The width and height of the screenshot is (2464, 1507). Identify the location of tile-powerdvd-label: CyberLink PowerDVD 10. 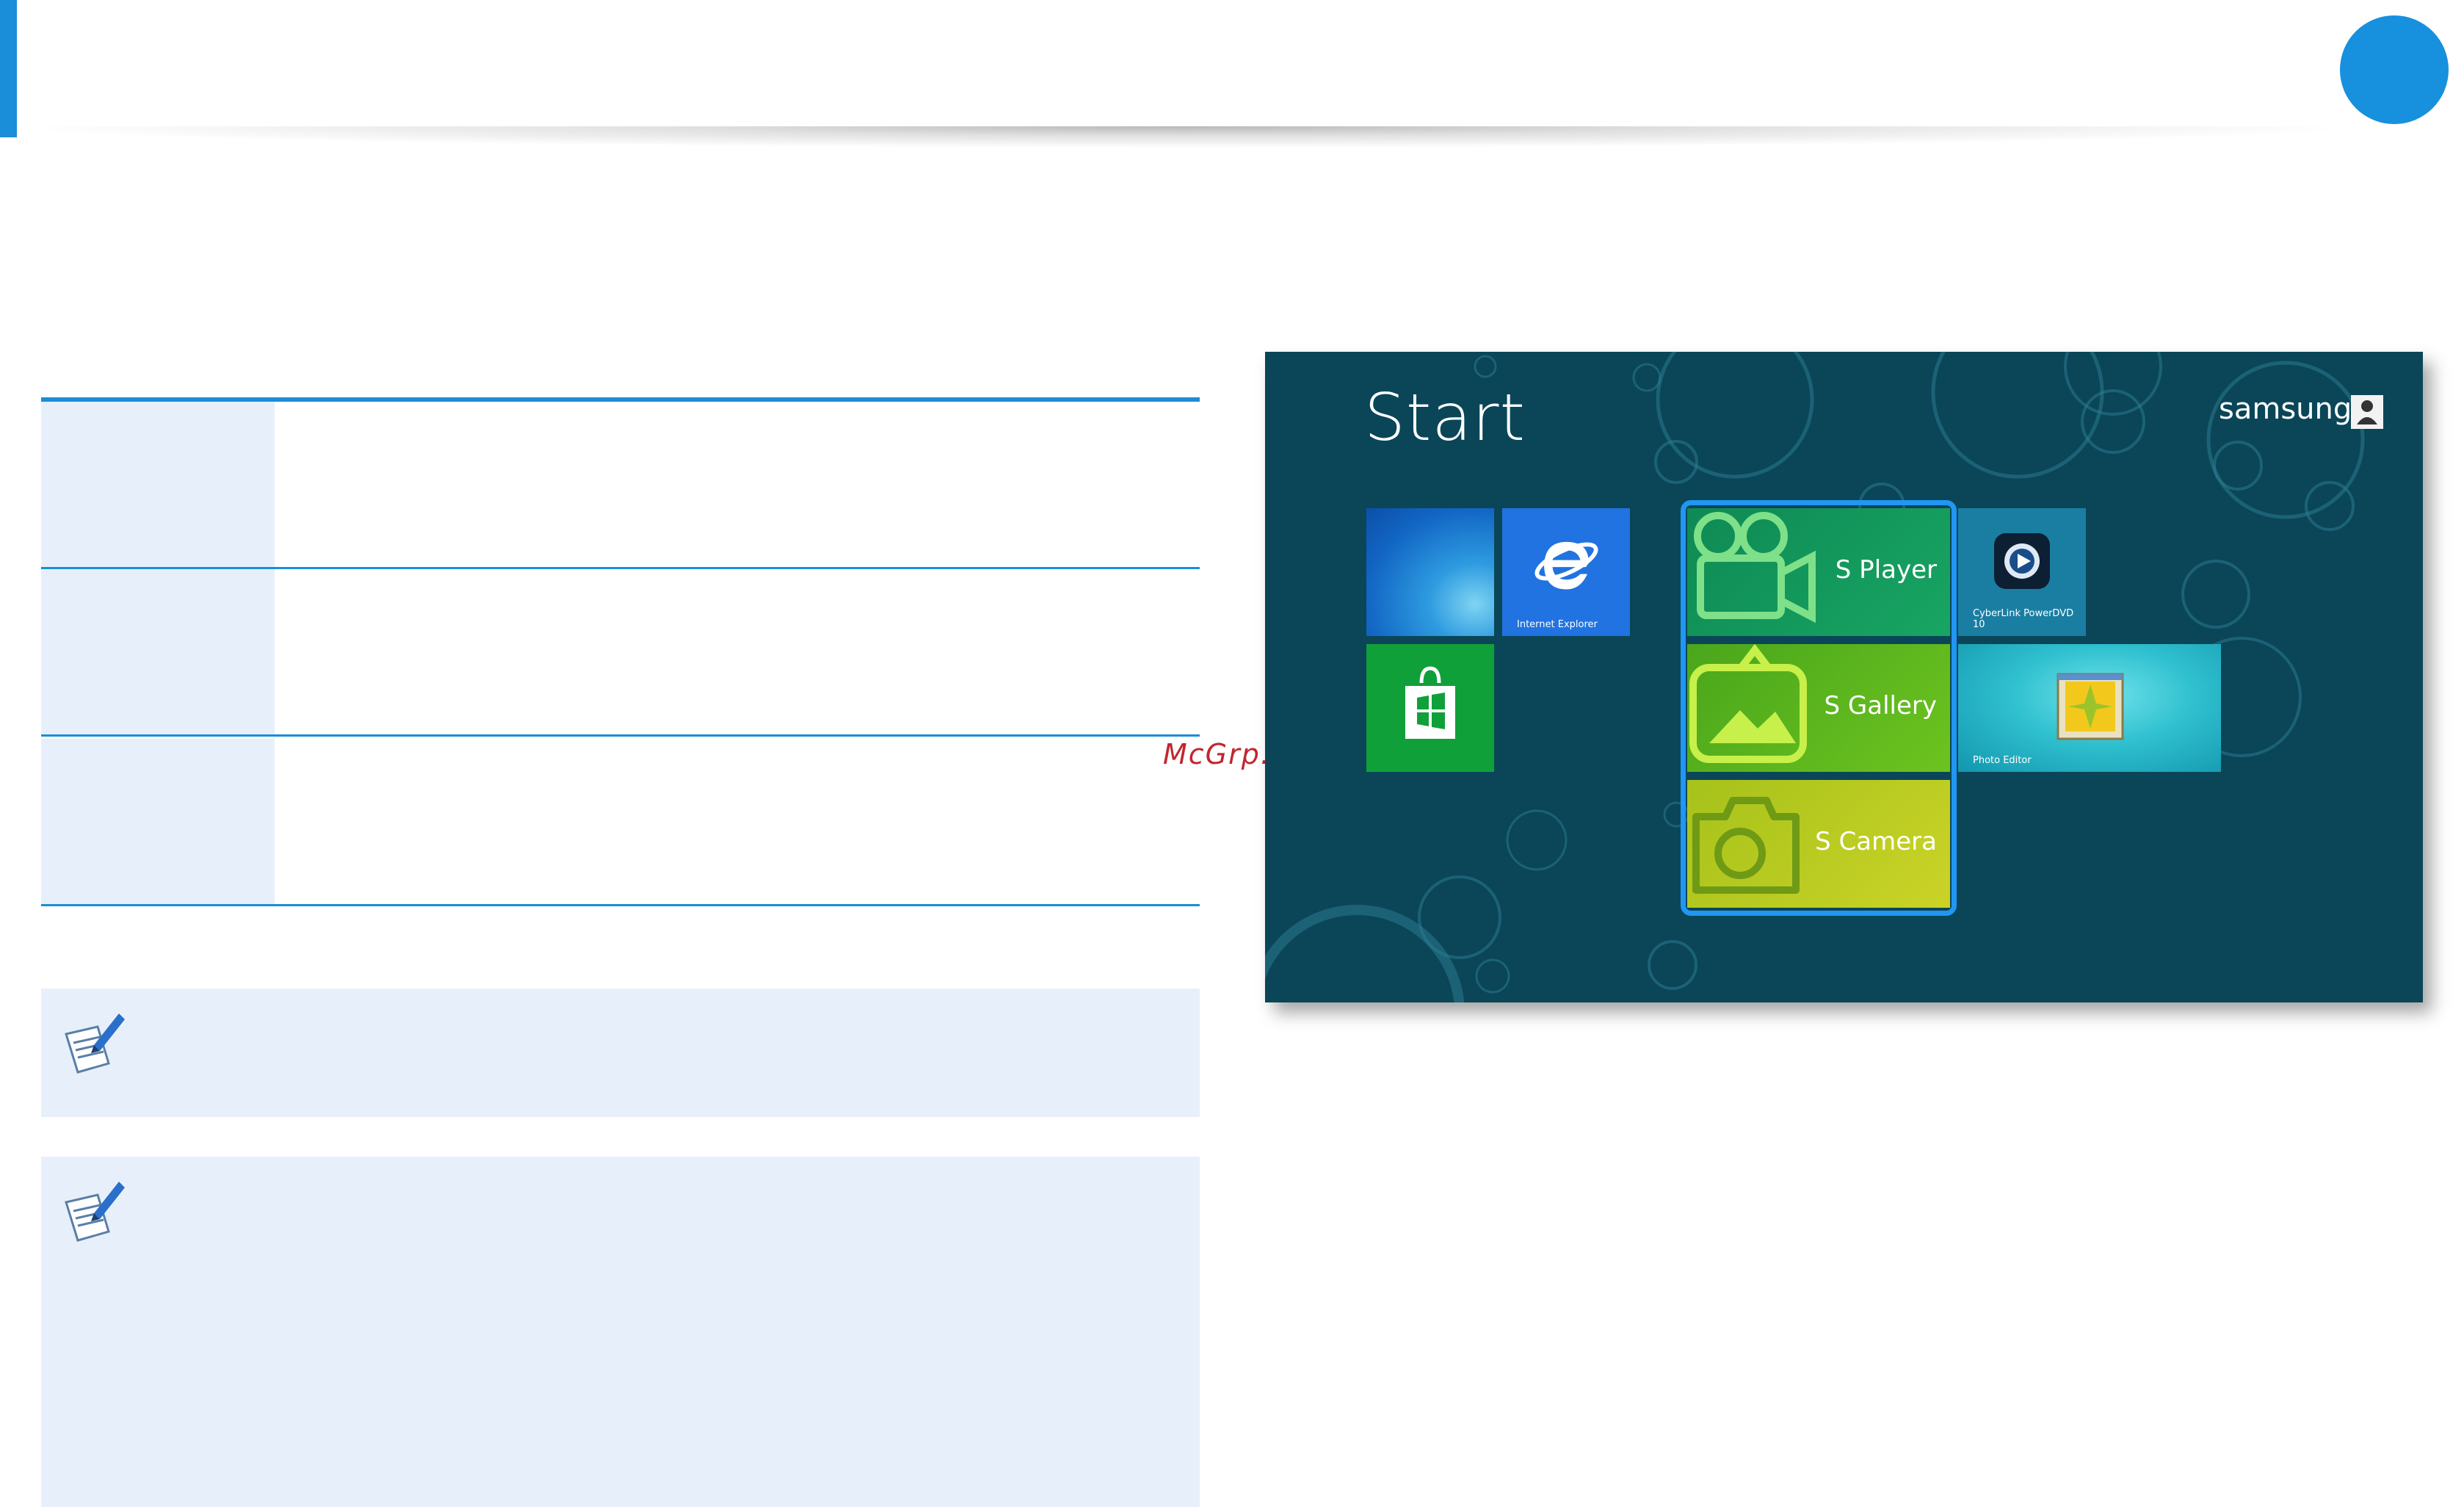
(2024, 619).